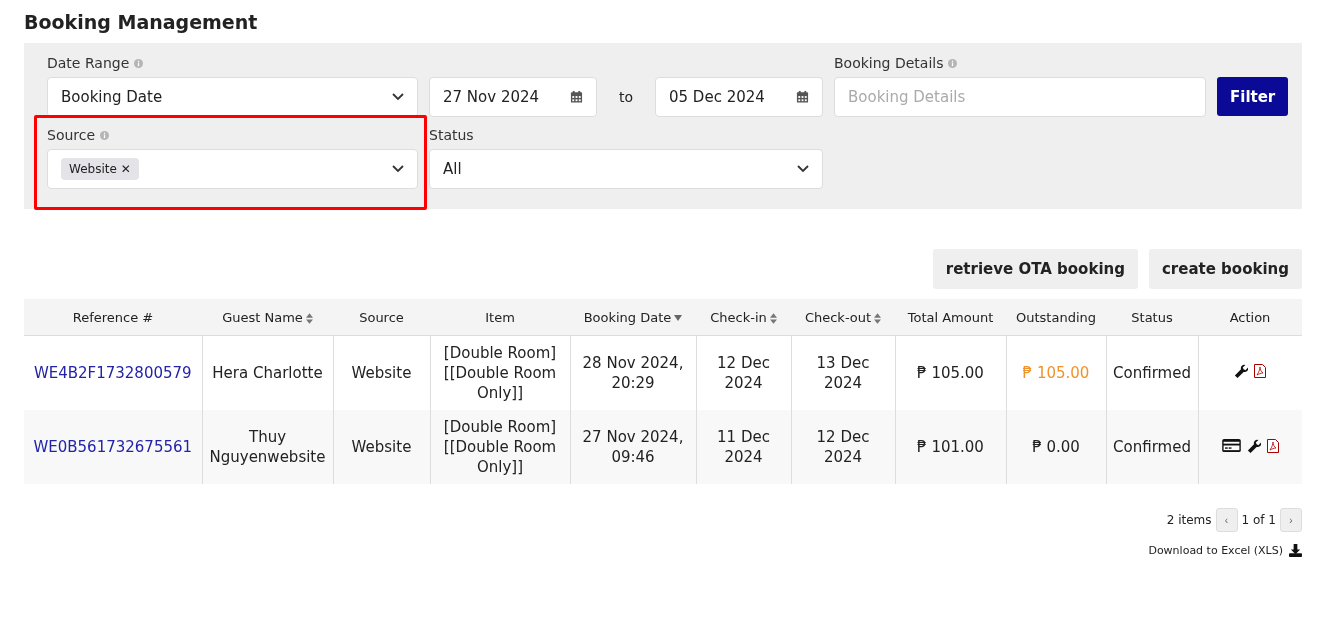 Image resolution: width=1336 pixels, height=618 pixels. Describe the element at coordinates (739, 97) in the screenshot. I see `date-to-field: 05 Dec 2024` at that location.